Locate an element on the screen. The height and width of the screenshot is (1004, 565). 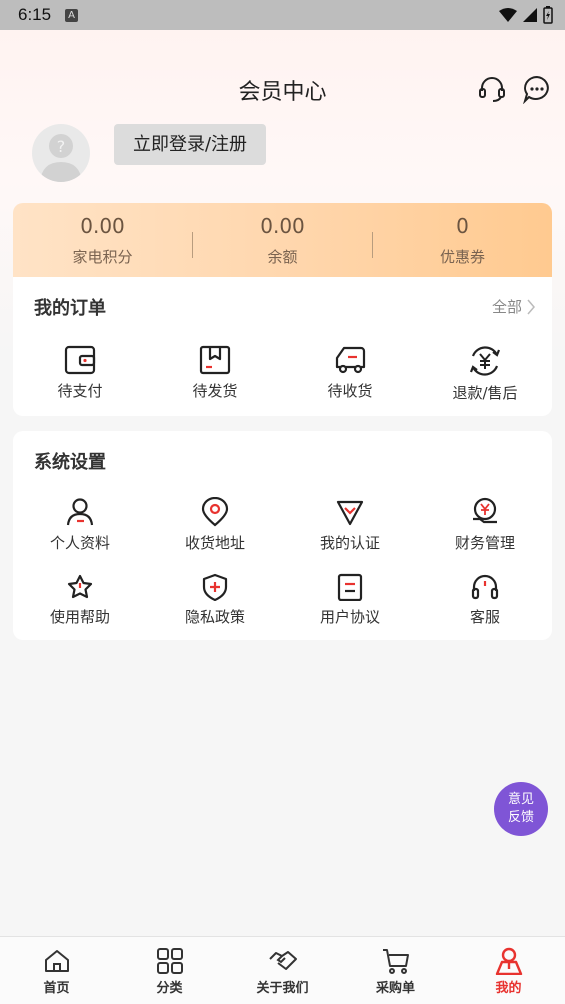
tab-mine-label: 我的 is located at coordinates (508, 988).